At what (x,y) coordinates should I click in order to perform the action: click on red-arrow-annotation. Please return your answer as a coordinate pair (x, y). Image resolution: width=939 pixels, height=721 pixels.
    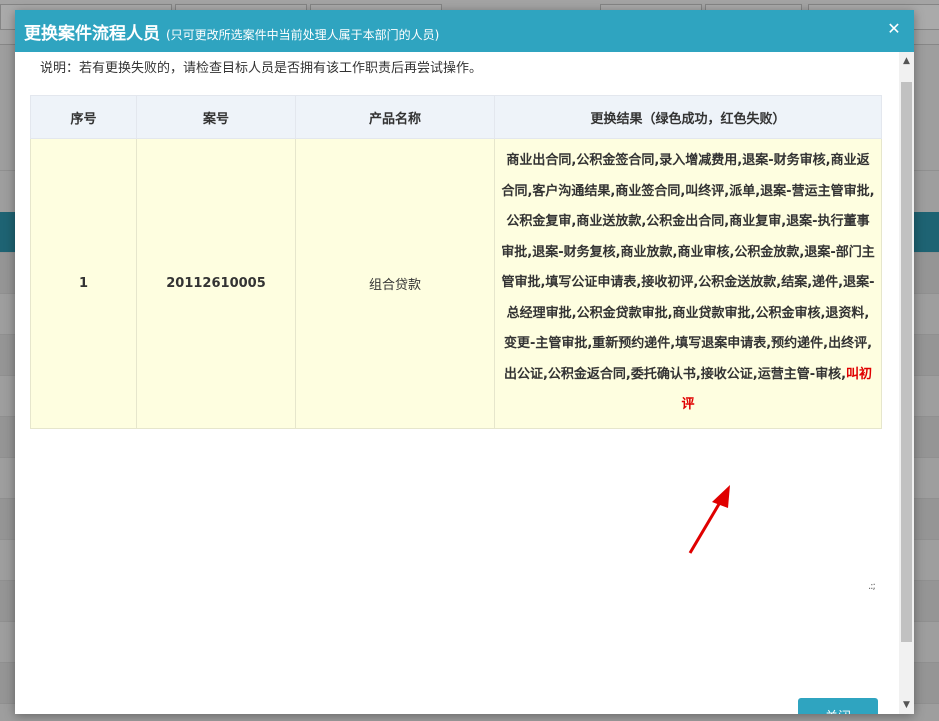
    Looking at the image, I should click on (709, 519).